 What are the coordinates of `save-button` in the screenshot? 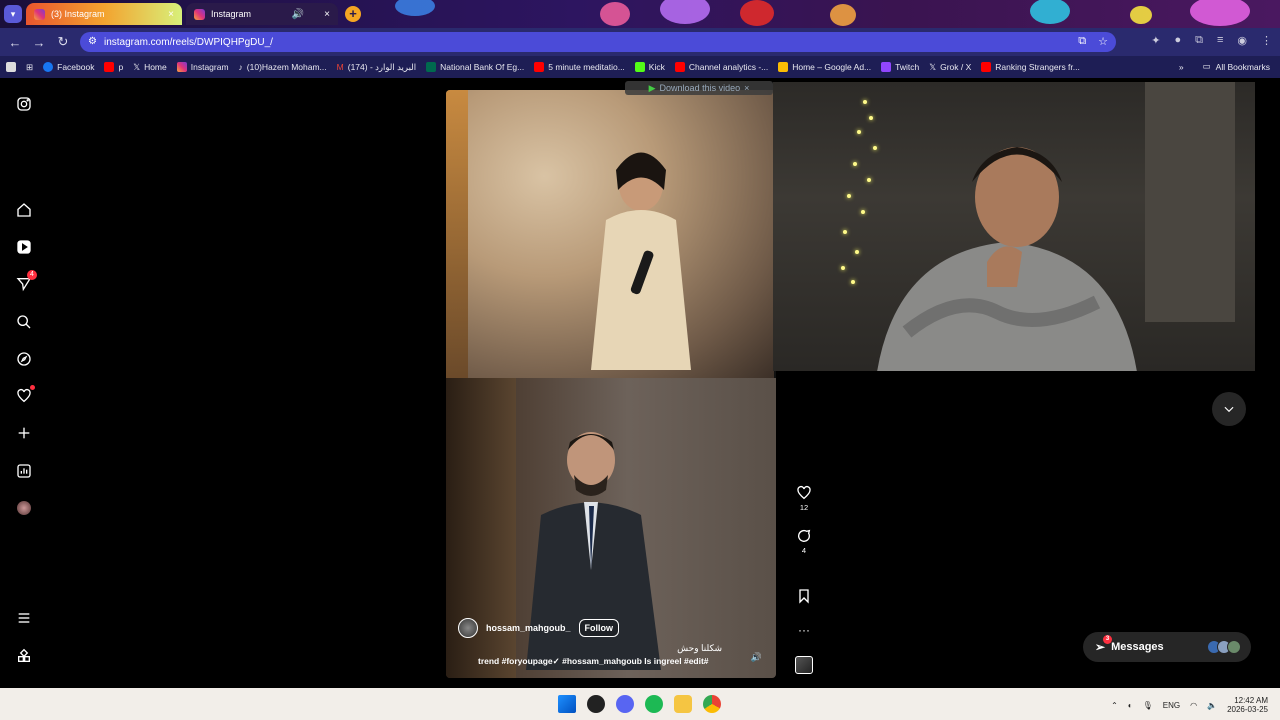 It's located at (804, 597).